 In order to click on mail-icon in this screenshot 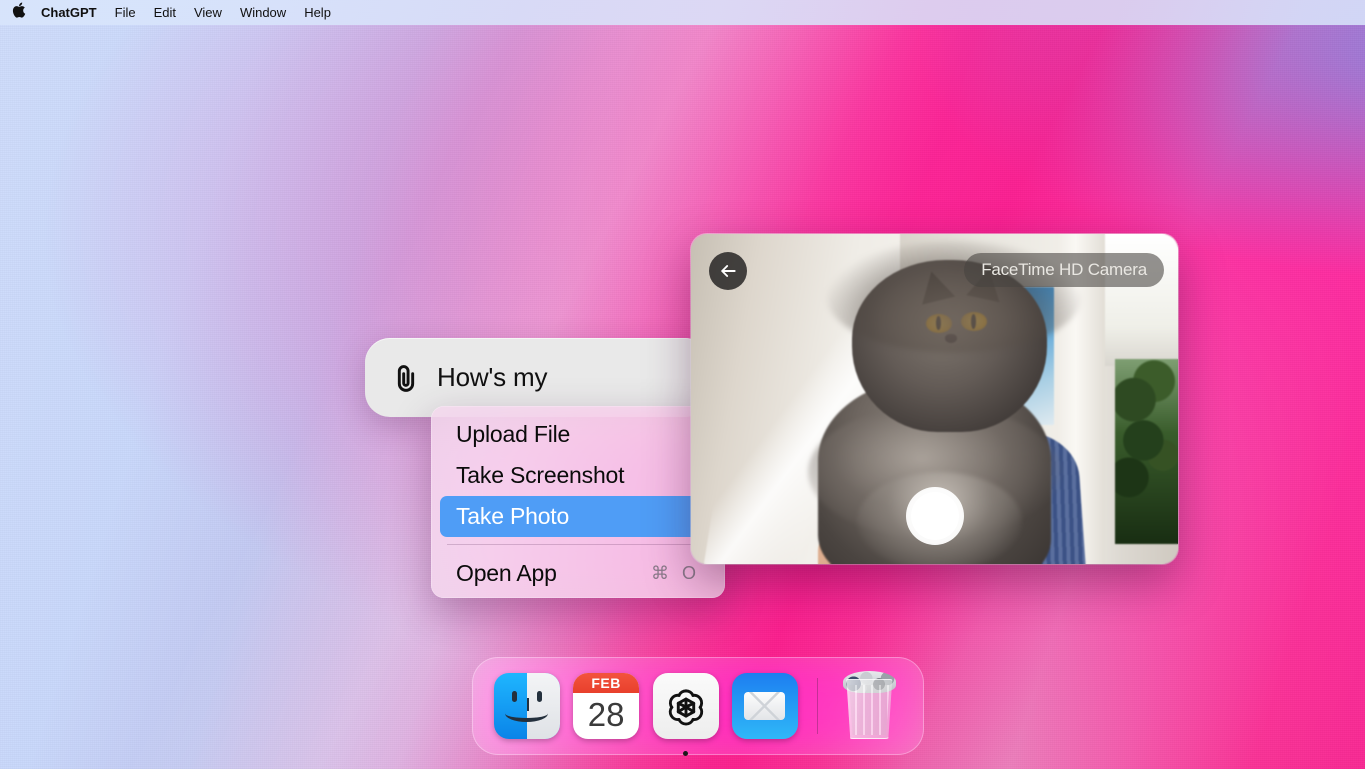, I will do `click(764, 706)`.